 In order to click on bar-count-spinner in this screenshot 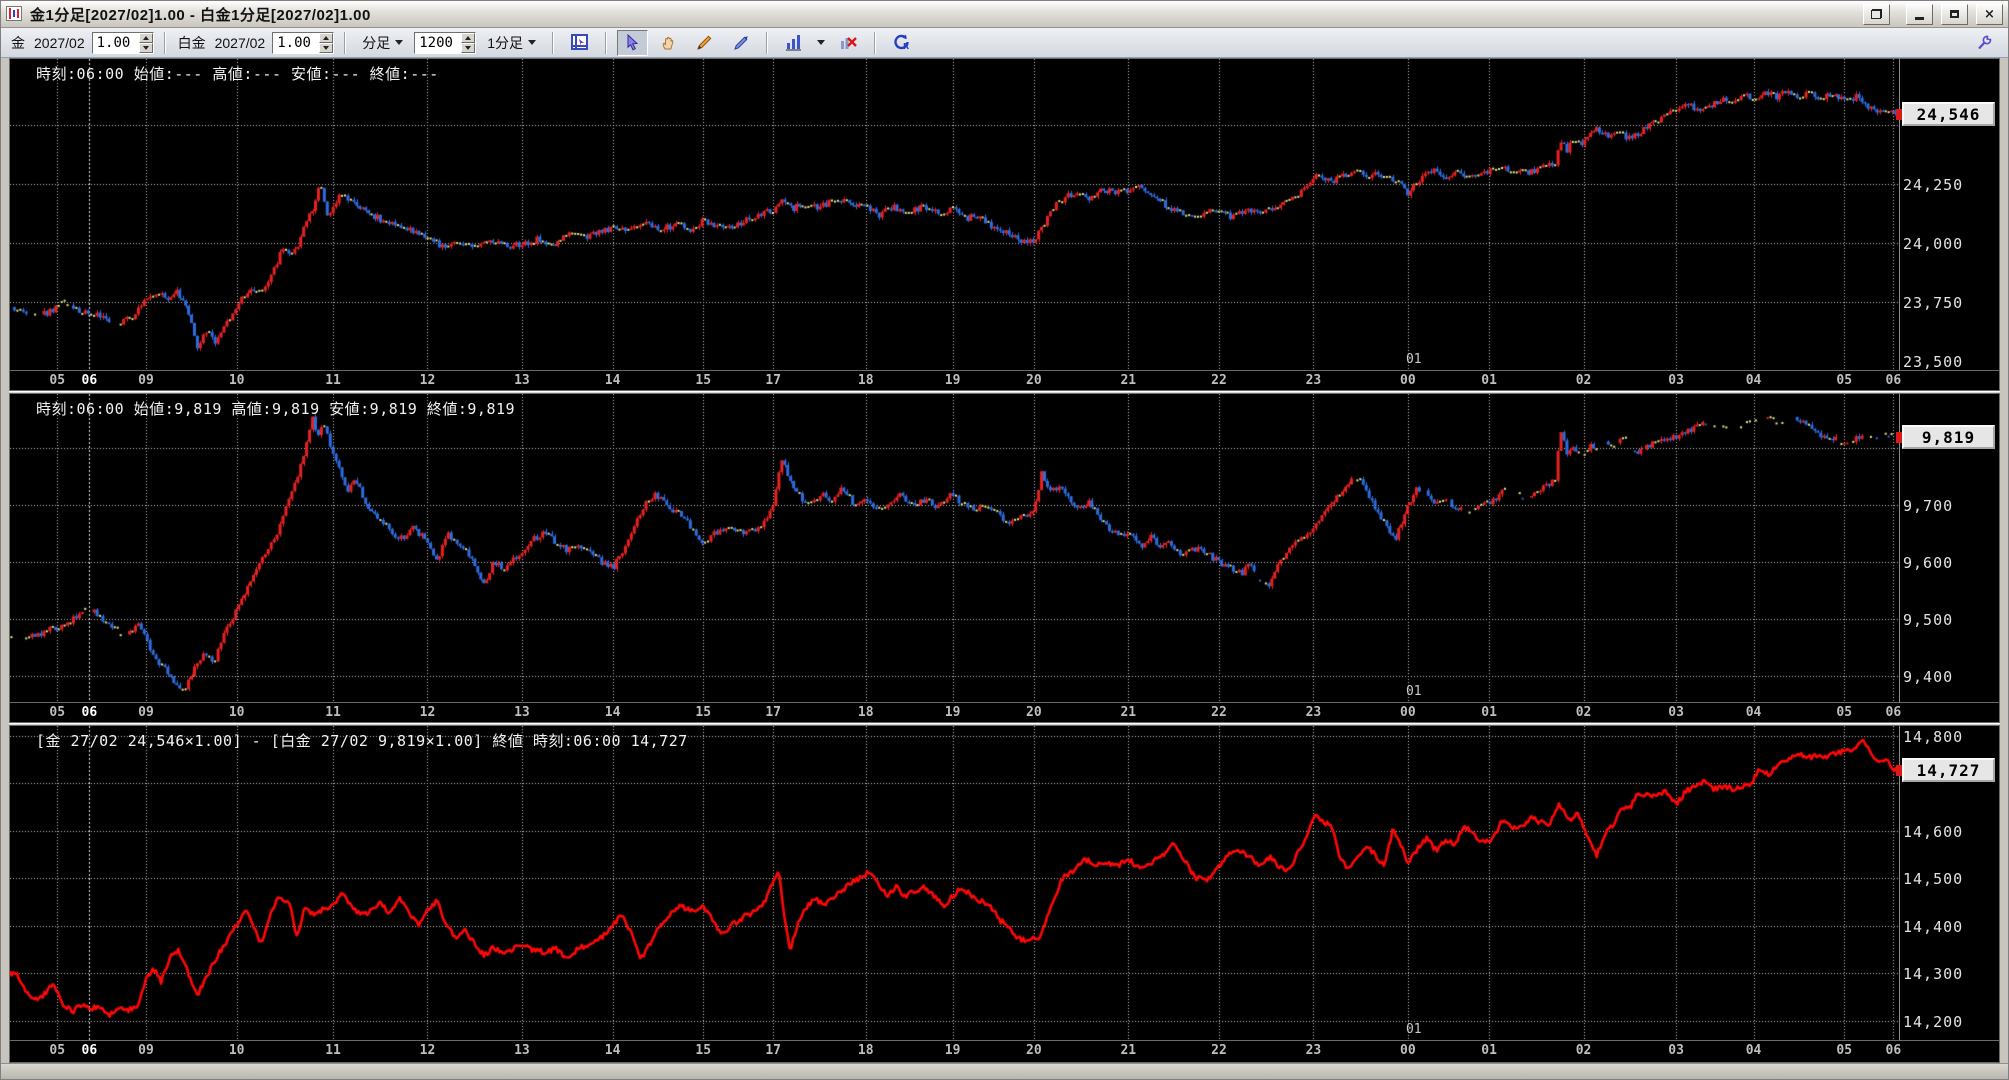, I will do `click(445, 42)`.